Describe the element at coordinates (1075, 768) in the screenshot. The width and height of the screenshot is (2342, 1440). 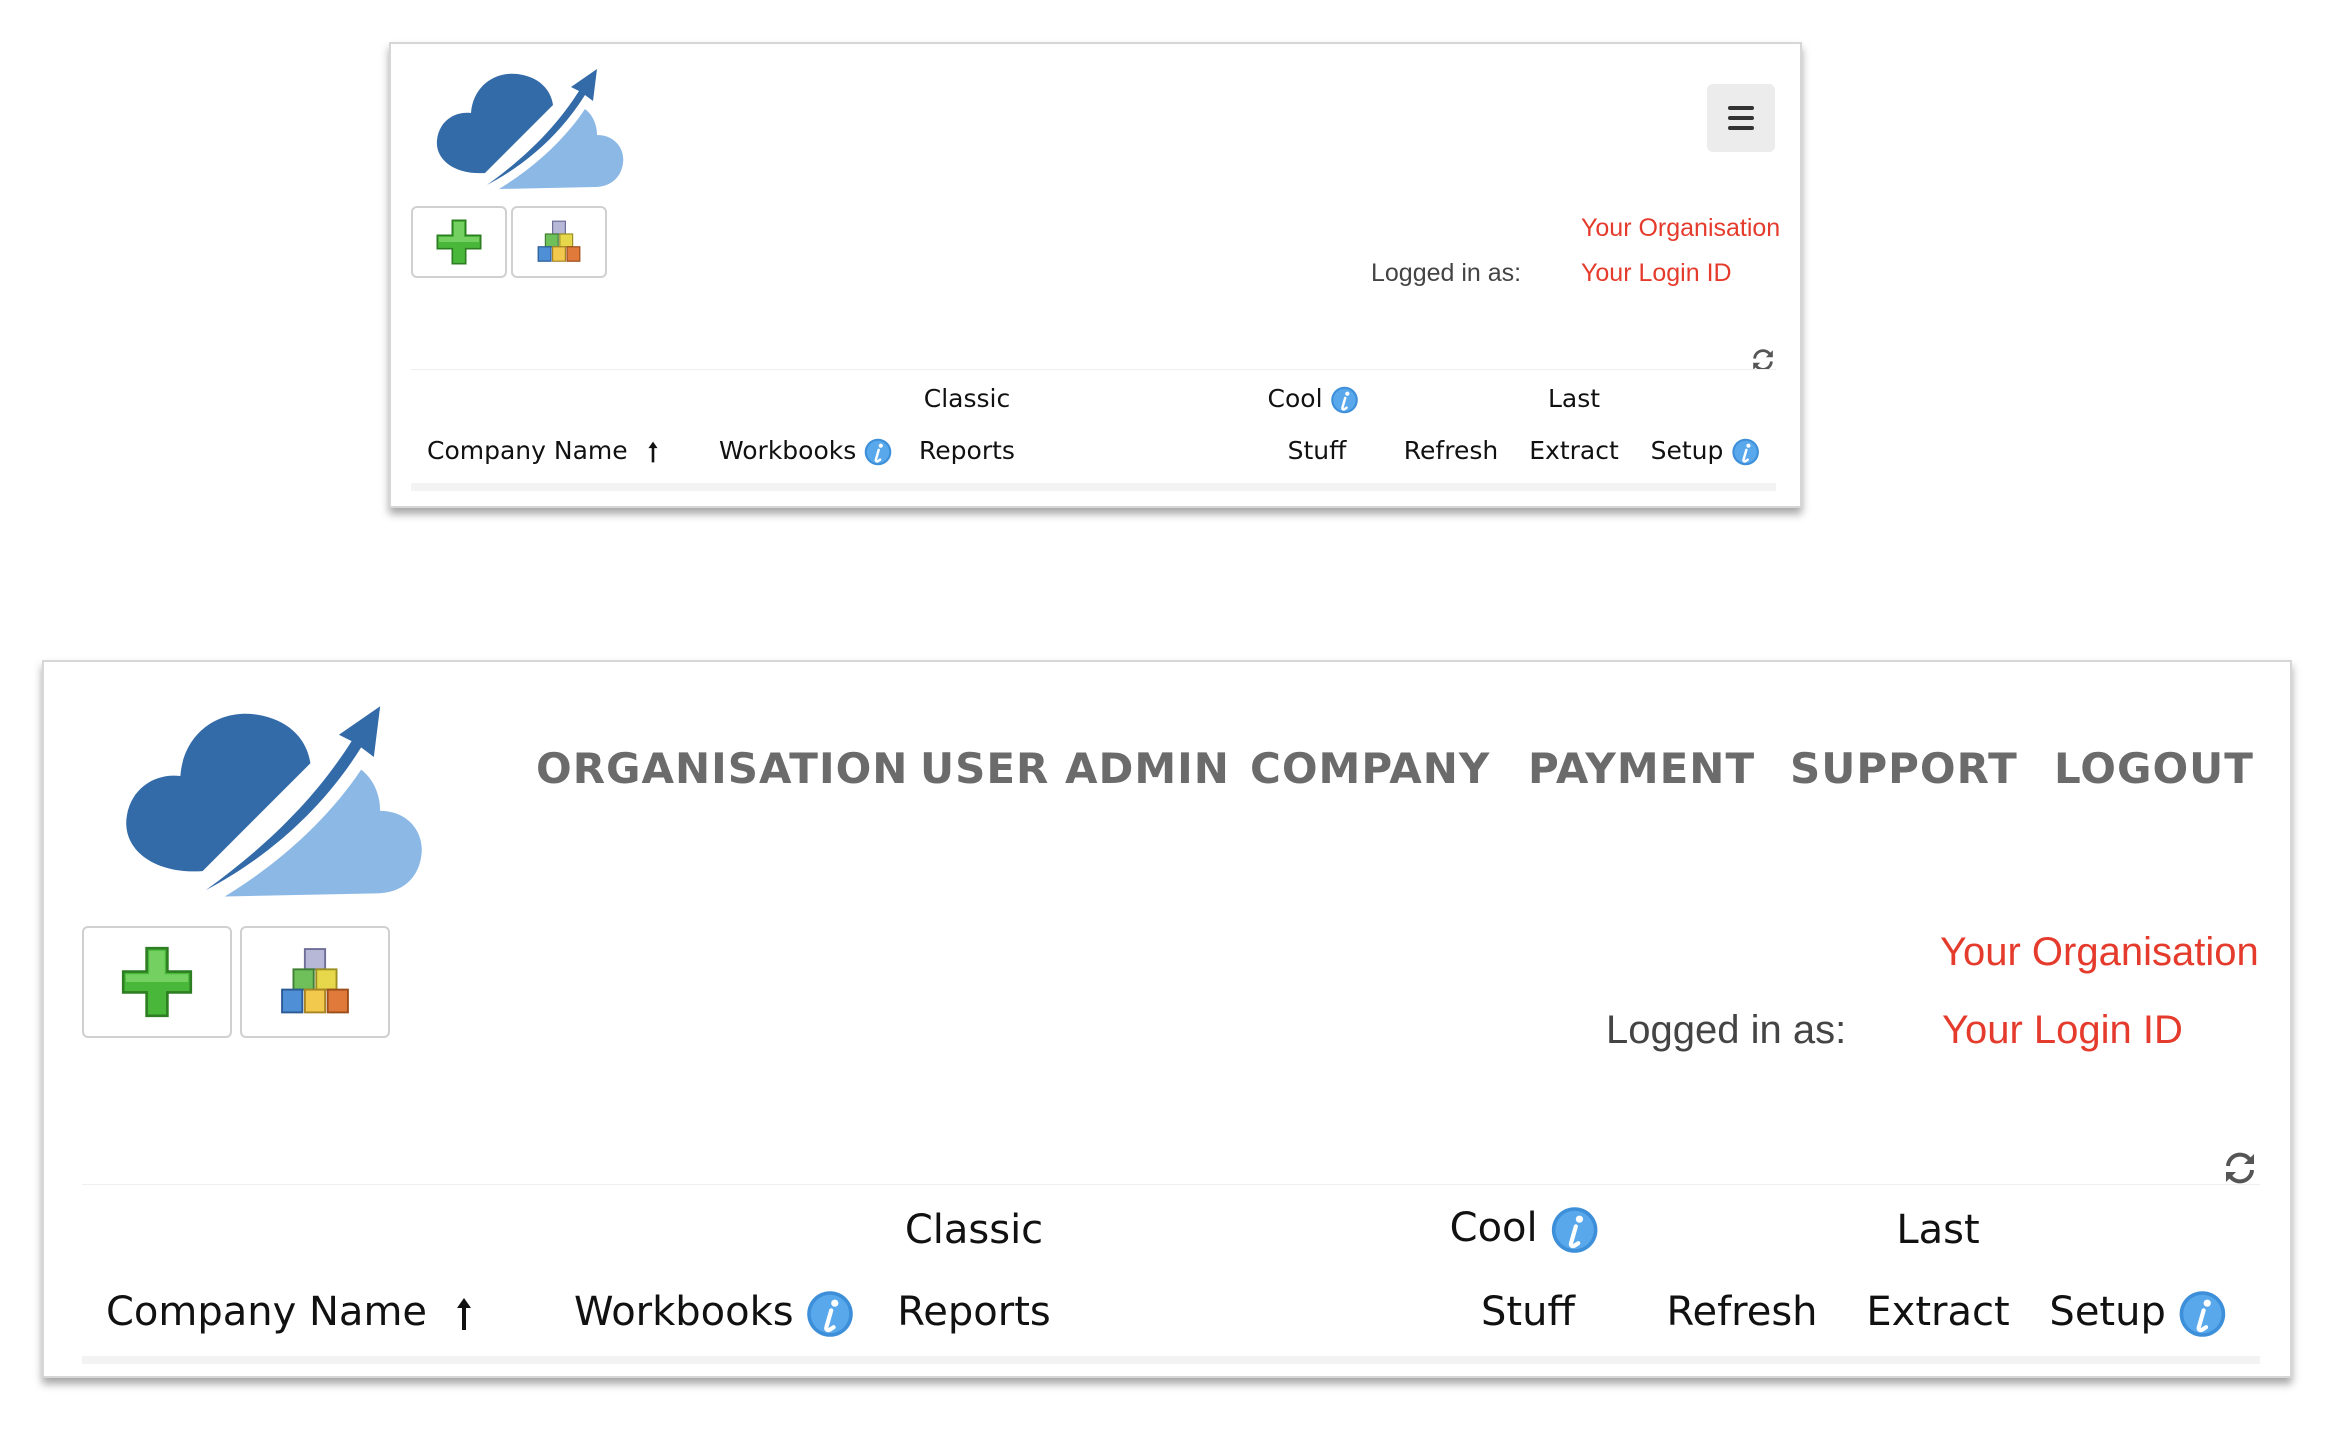
I see `nav-user-admin: USER ADMIN` at that location.